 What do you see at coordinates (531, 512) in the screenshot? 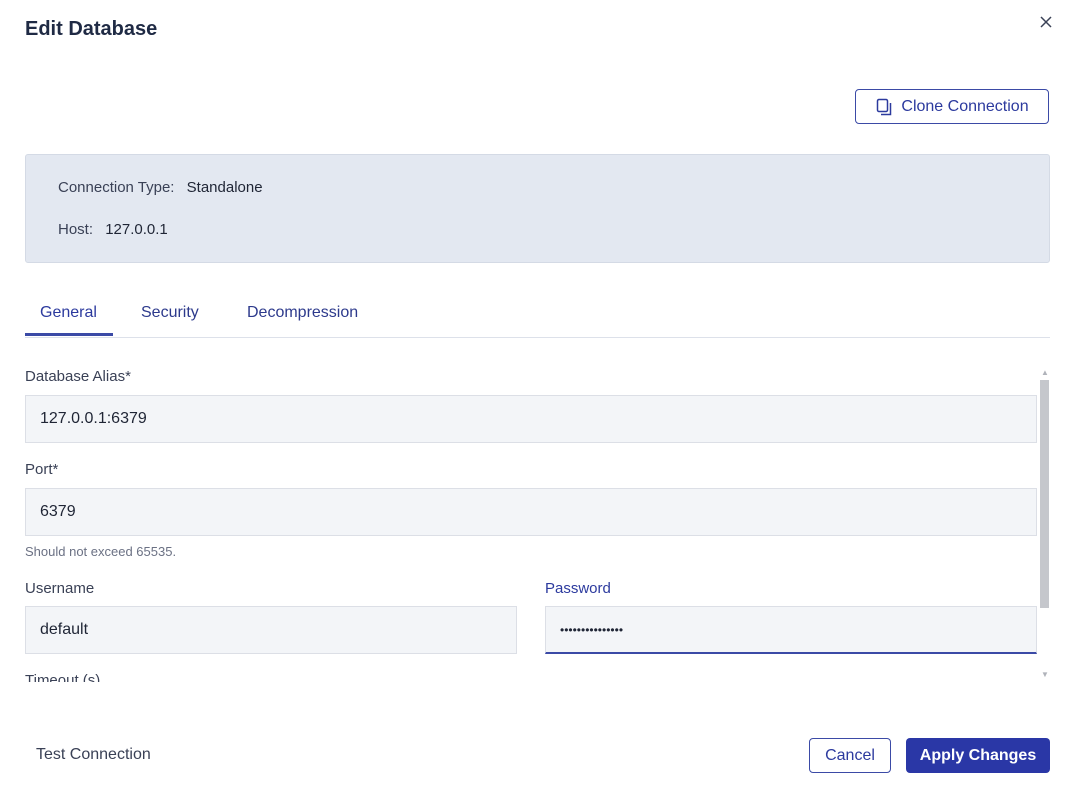
I see `port-input: 6379` at bounding box center [531, 512].